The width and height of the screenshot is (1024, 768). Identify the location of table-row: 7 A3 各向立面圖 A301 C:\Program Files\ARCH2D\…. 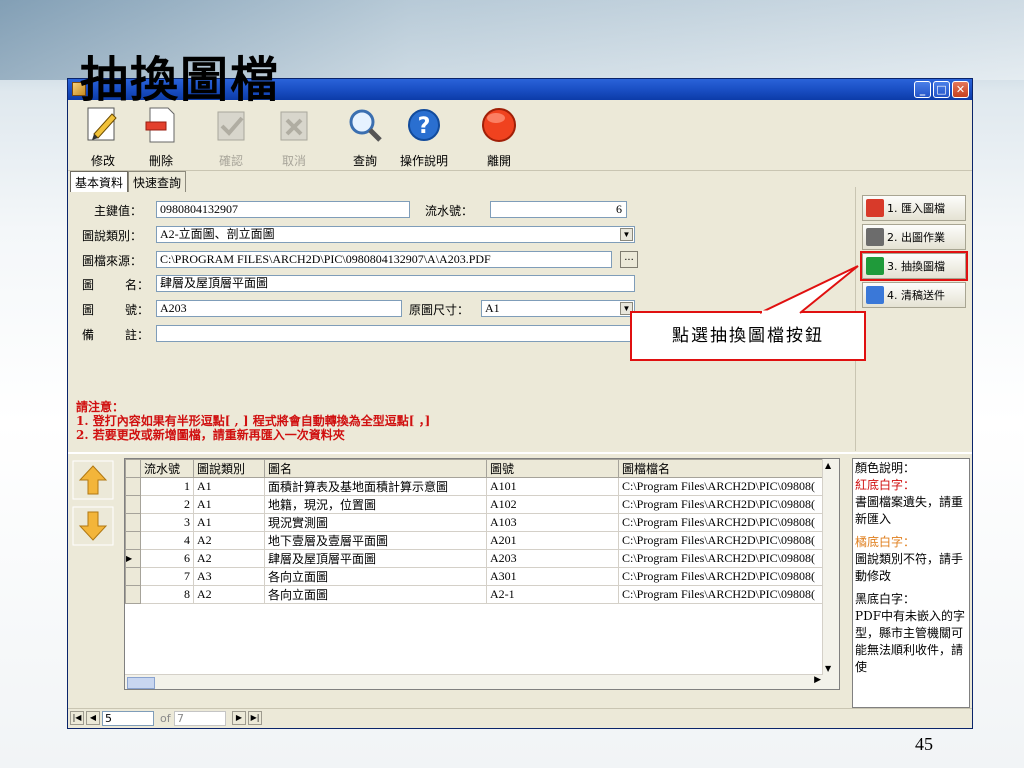
(477, 576).